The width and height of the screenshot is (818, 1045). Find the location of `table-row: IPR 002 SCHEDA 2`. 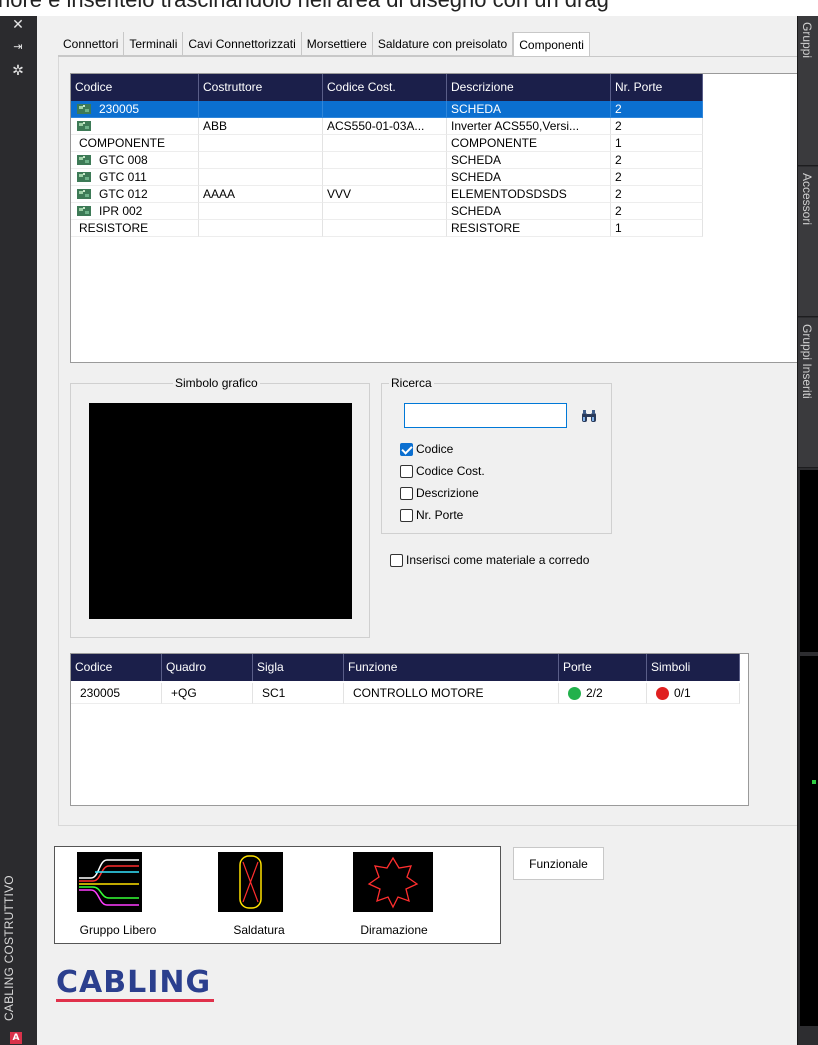

table-row: IPR 002 SCHEDA 2 is located at coordinates (387, 211).